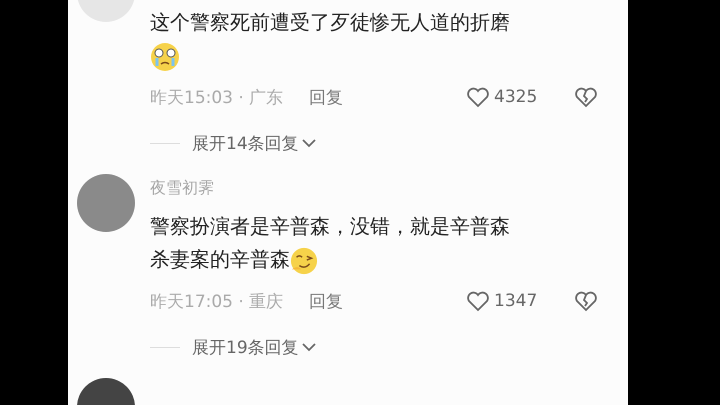 This screenshot has width=720, height=405. What do you see at coordinates (336, 243) in the screenshot?
I see `comment-text: 警察扮演者是辛普森，没错，就是辛普森杀妻案的辛普森` at bounding box center [336, 243].